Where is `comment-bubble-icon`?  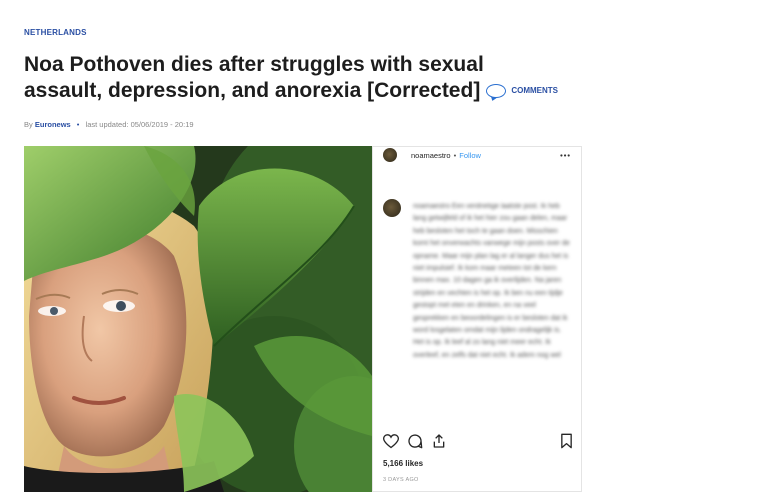
comment-bubble-icon is located at coordinates (496, 91).